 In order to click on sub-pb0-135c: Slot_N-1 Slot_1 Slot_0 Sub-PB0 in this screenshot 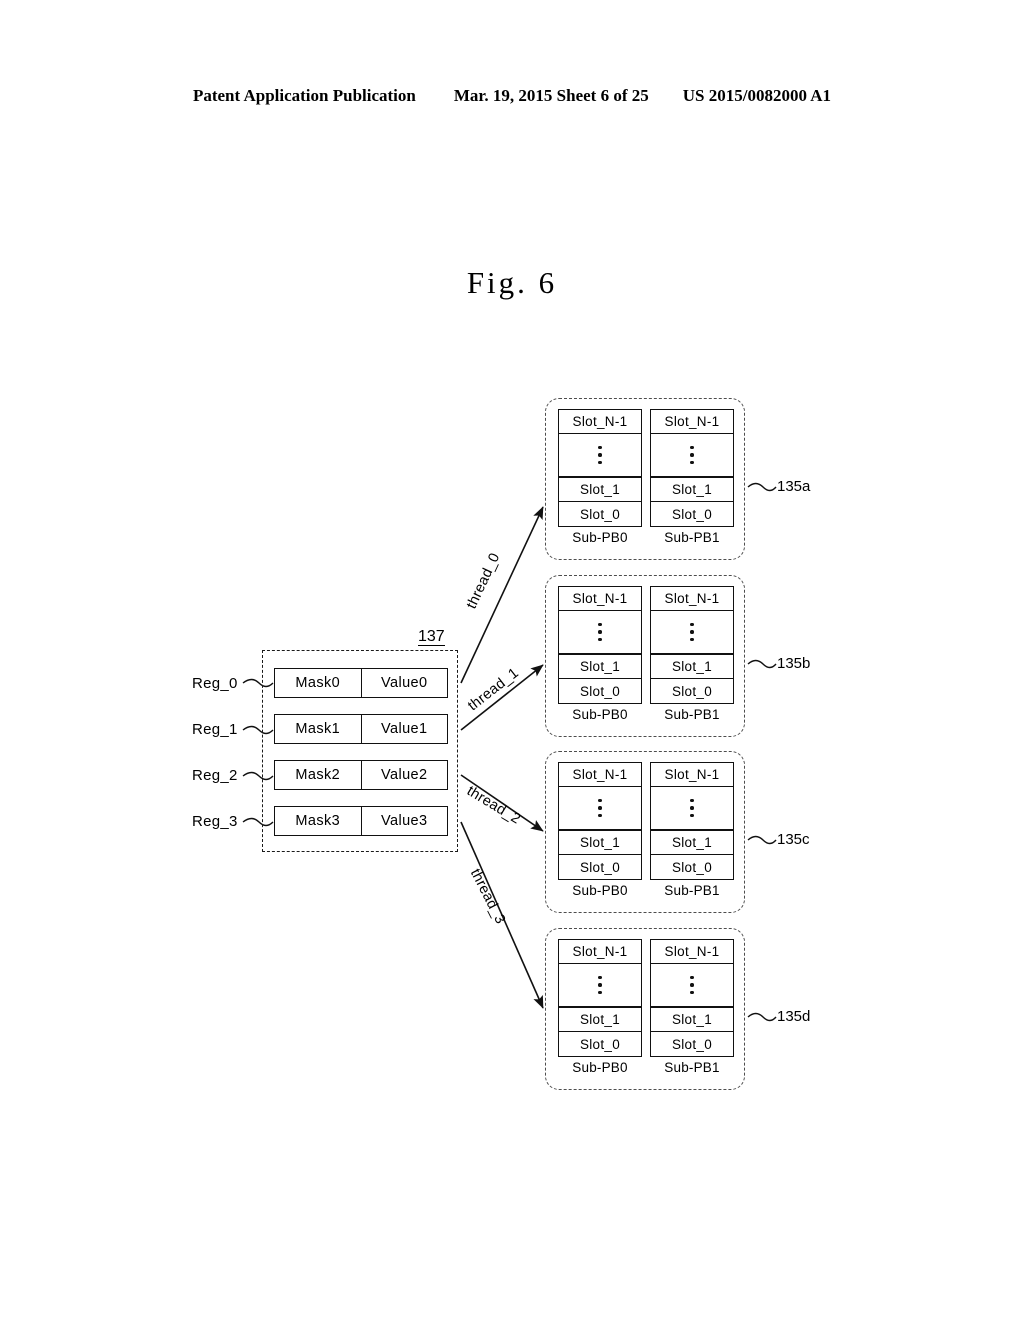, I will do `click(600, 833)`.